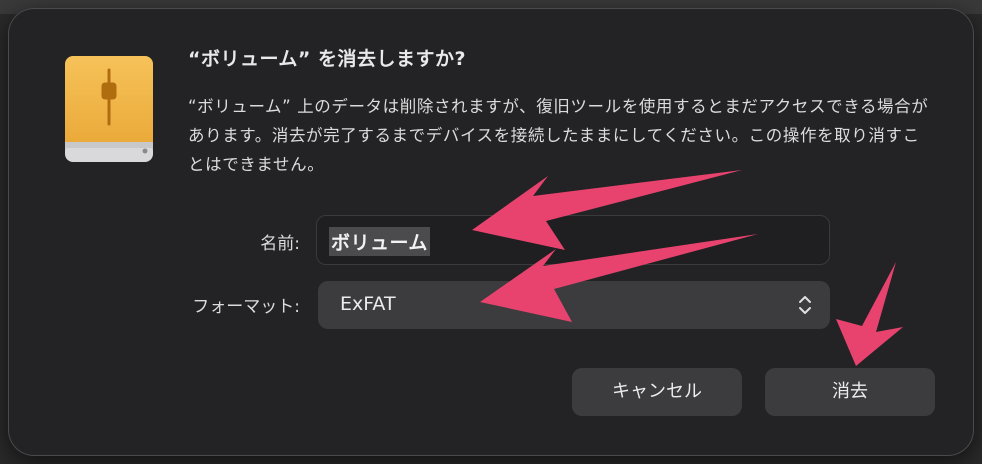 The width and height of the screenshot is (982, 464). What do you see at coordinates (573, 240) in the screenshot?
I see `name-field: ボリューム` at bounding box center [573, 240].